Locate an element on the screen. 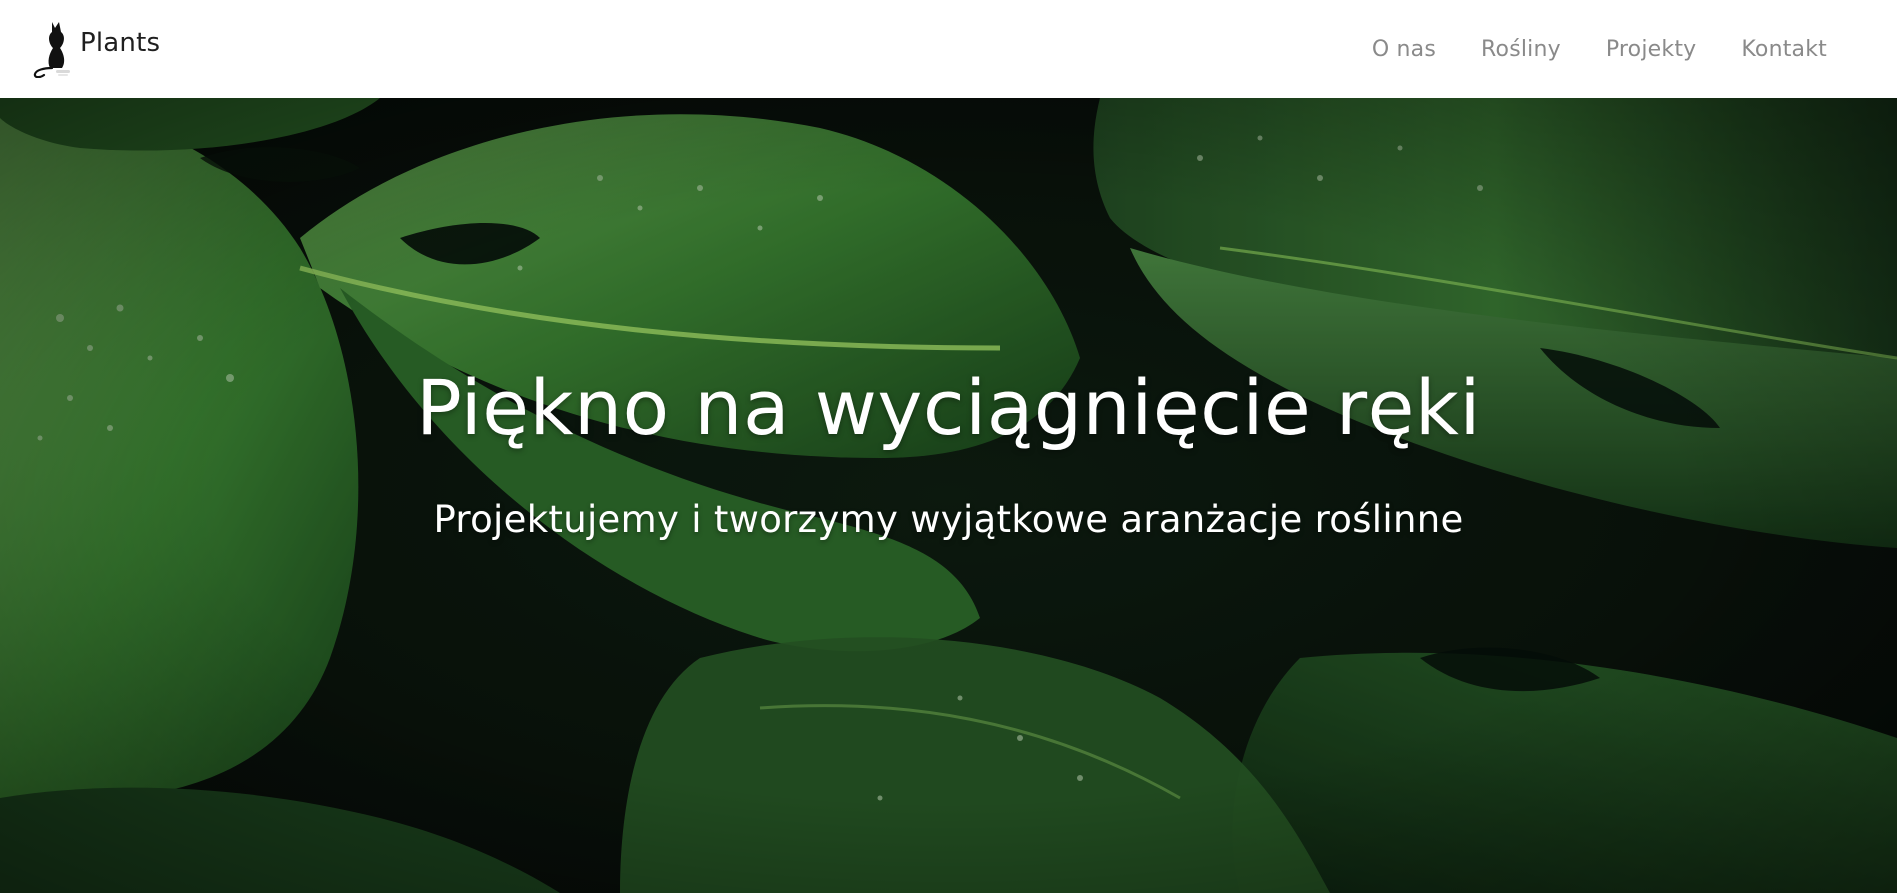 Image resolution: width=1897 pixels, height=893 pixels. nav-item-projekty: Projekty is located at coordinates (1651, 49).